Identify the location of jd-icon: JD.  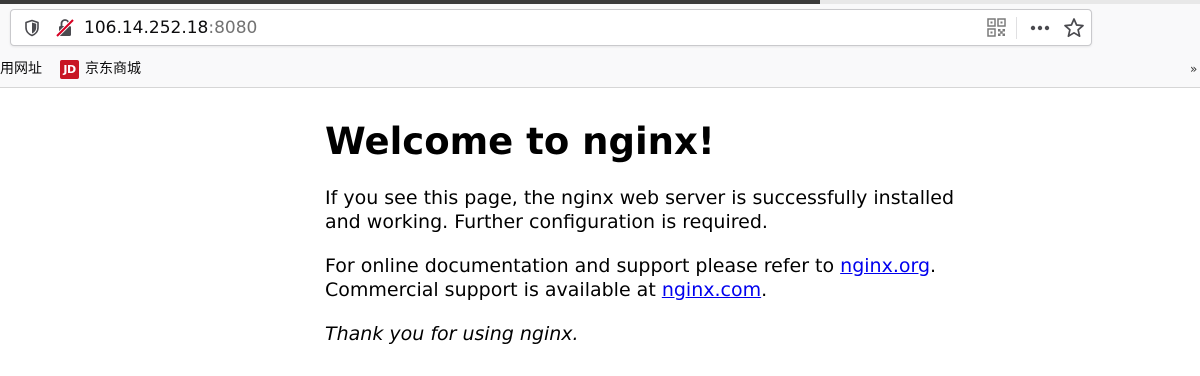
(69, 69).